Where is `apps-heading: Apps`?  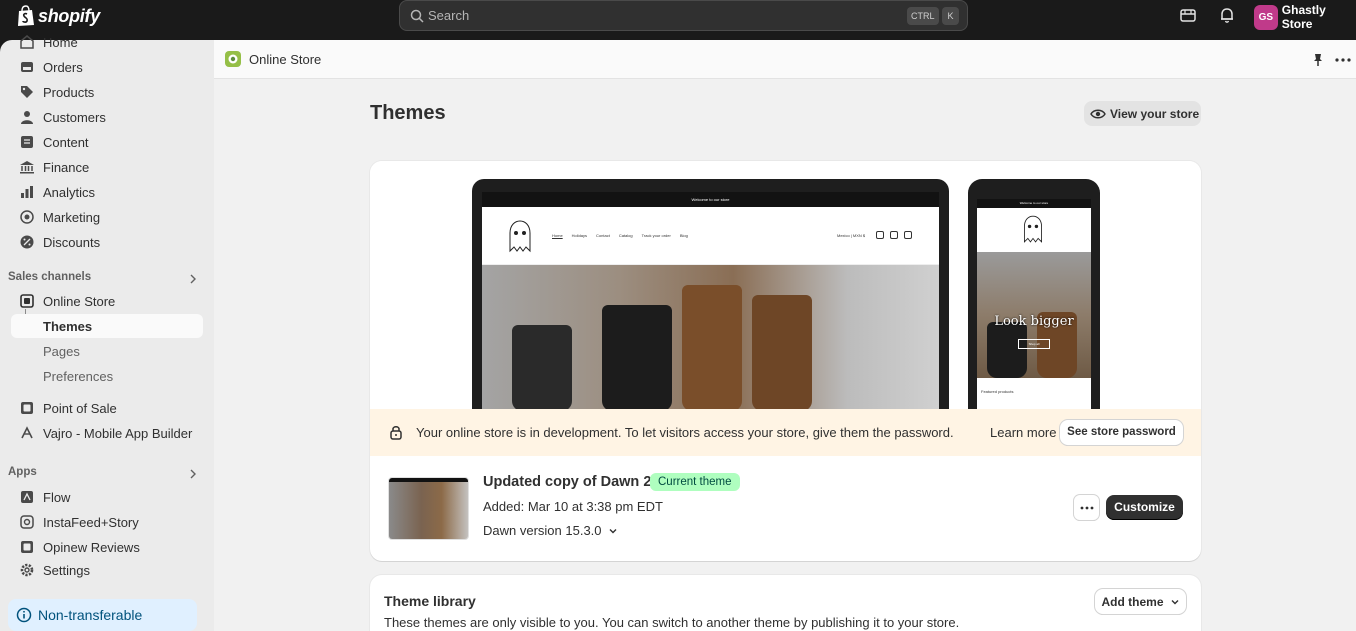
apps-heading: Apps is located at coordinates (22, 472).